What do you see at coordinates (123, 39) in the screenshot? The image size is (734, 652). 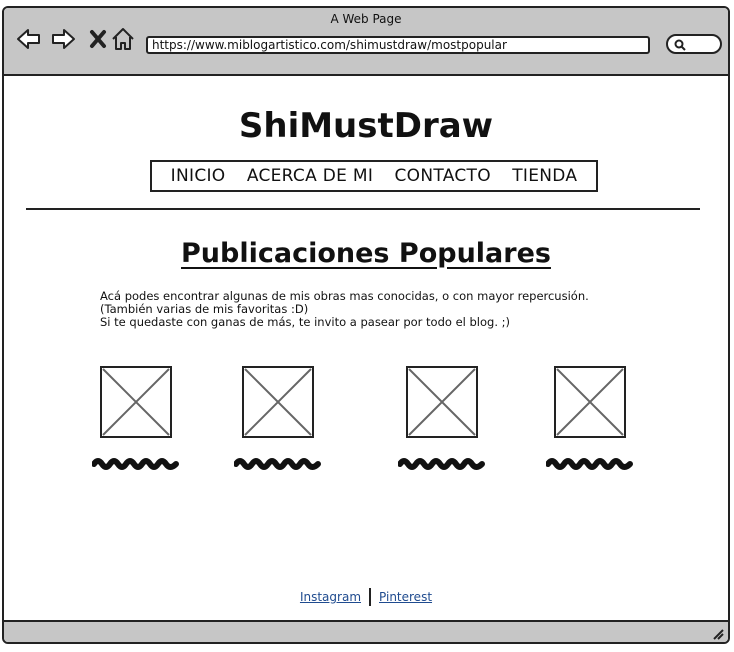 I see `home-icon` at bounding box center [123, 39].